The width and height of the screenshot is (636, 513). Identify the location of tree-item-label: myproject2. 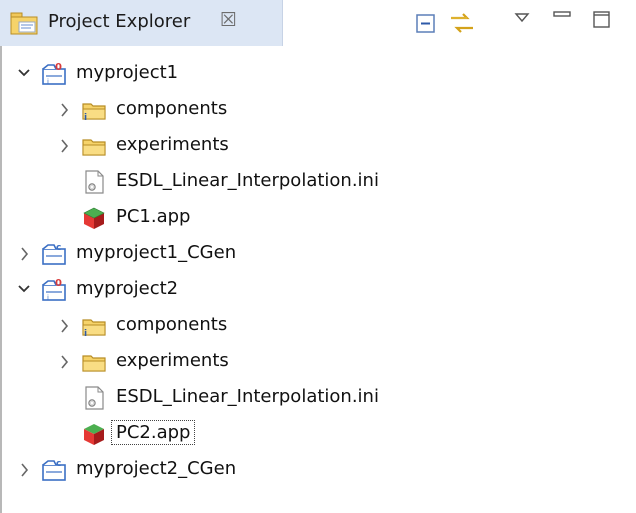
(127, 288).